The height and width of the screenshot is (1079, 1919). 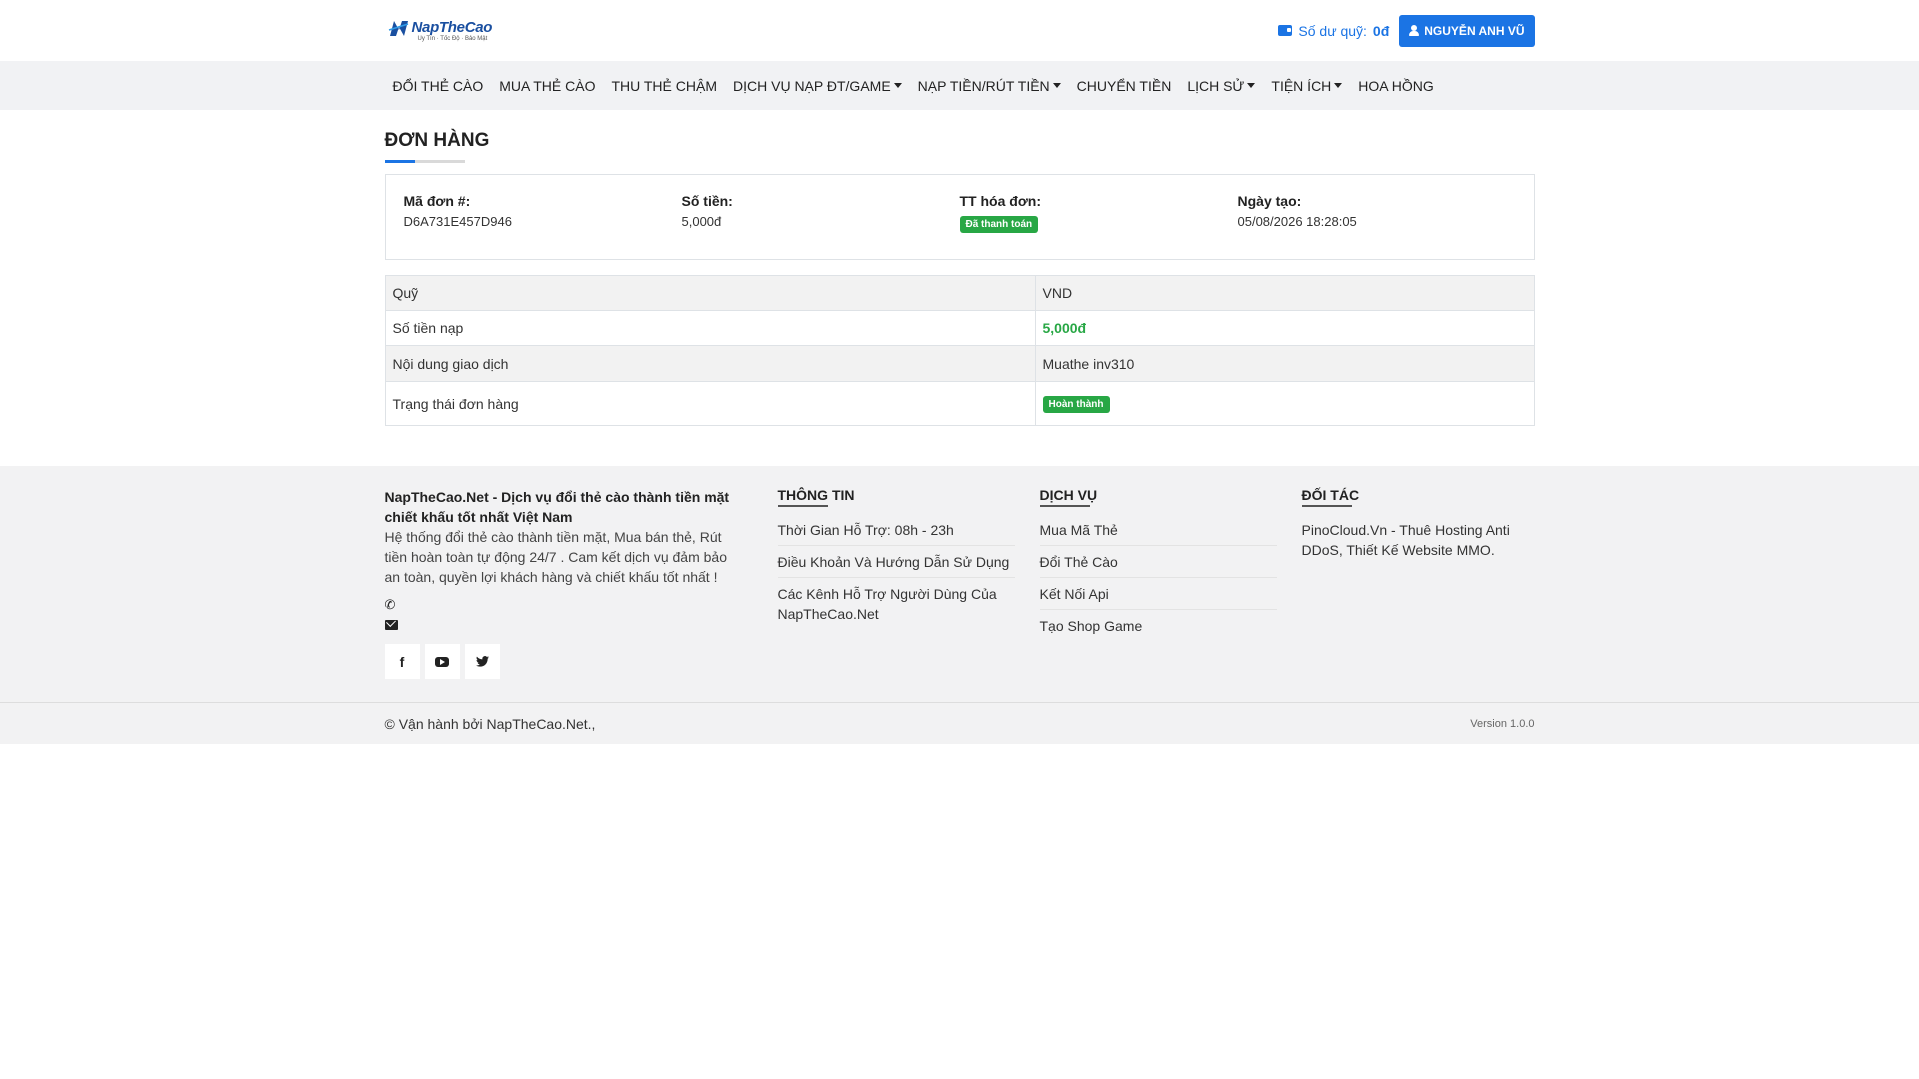 What do you see at coordinates (1285, 30) in the screenshot?
I see `wallet-icon` at bounding box center [1285, 30].